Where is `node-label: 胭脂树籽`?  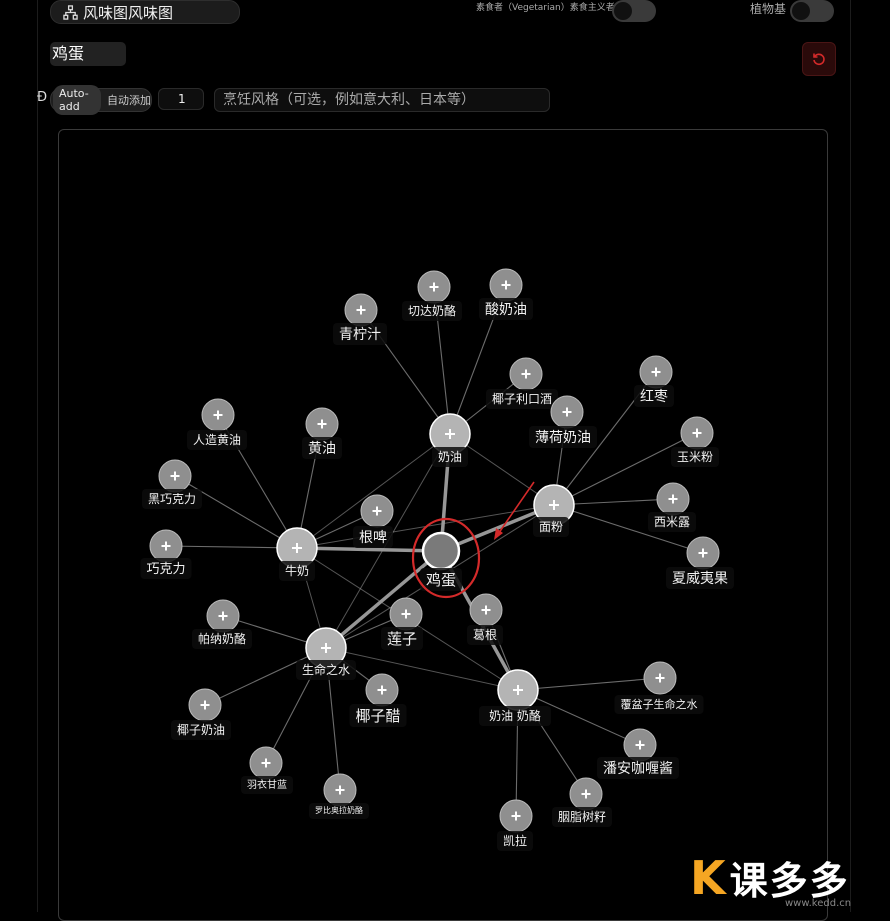 node-label: 胭脂树籽 is located at coordinates (582, 816).